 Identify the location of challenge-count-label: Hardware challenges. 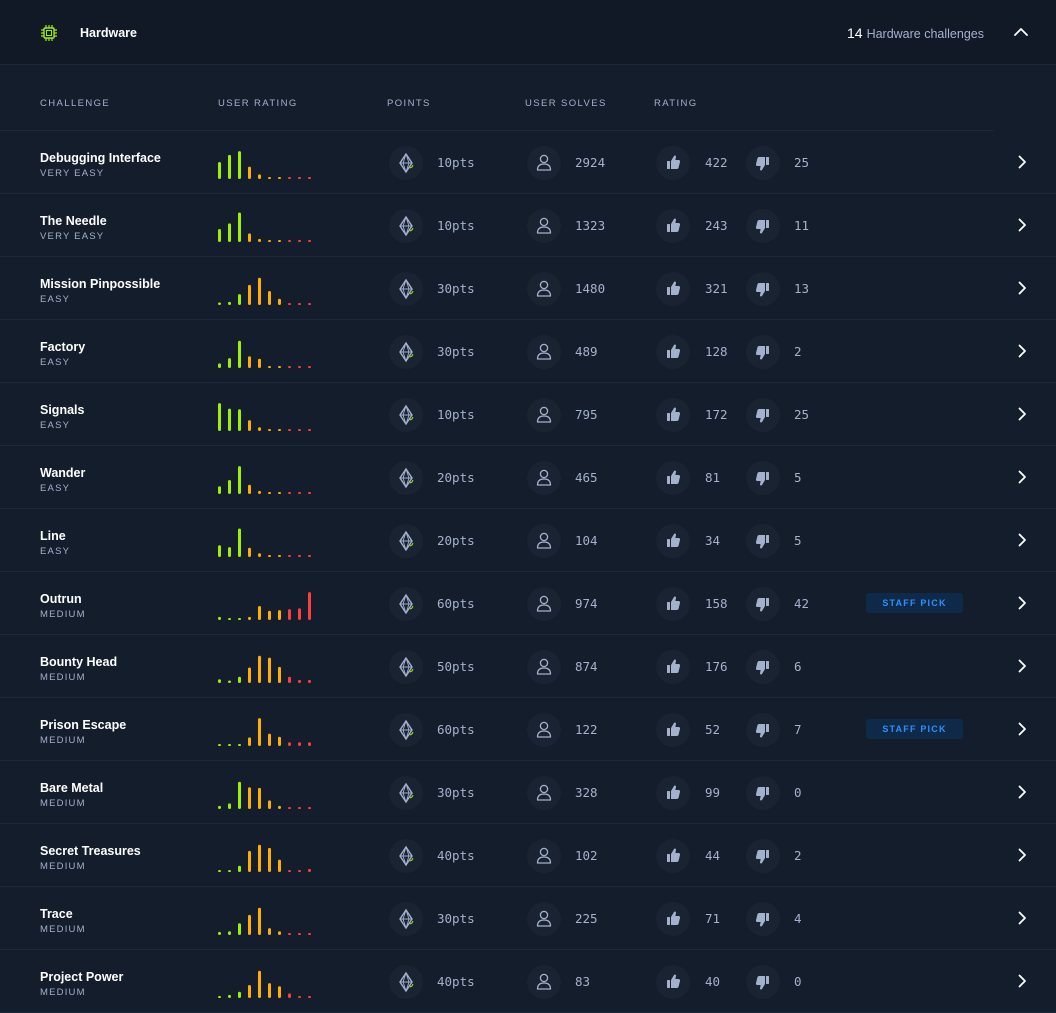
(925, 34).